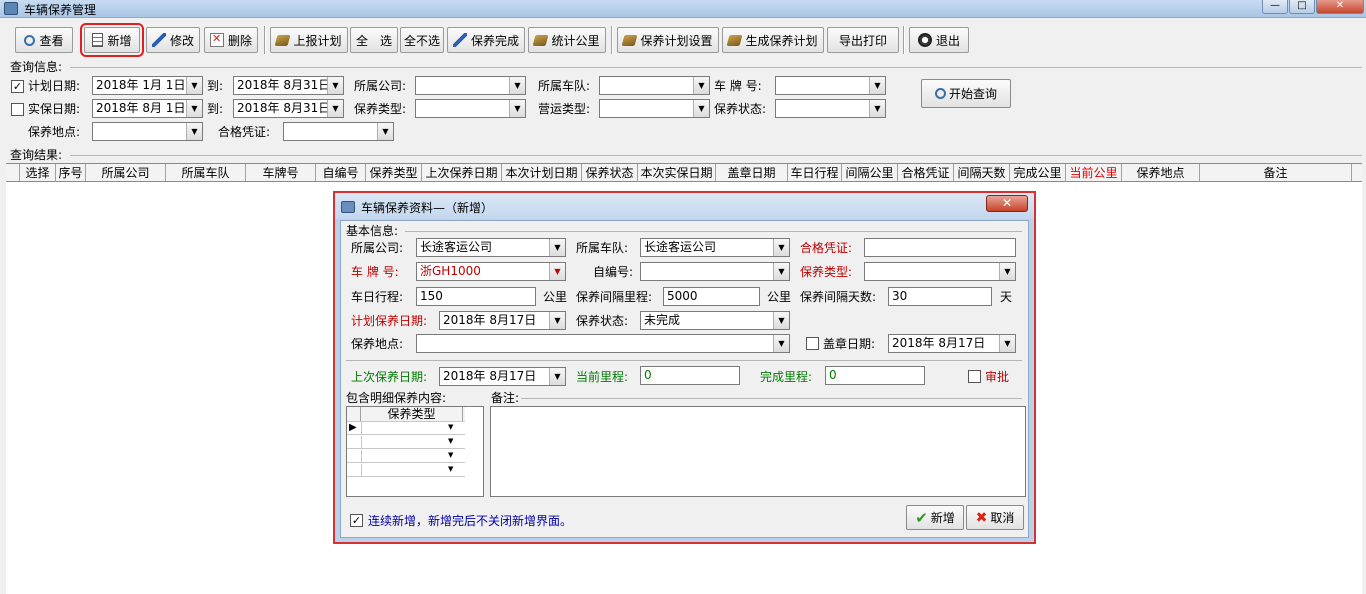 This screenshot has width=1366, height=594. Describe the element at coordinates (654, 108) in the screenshot. I see `op-type-select: ▼` at that location.